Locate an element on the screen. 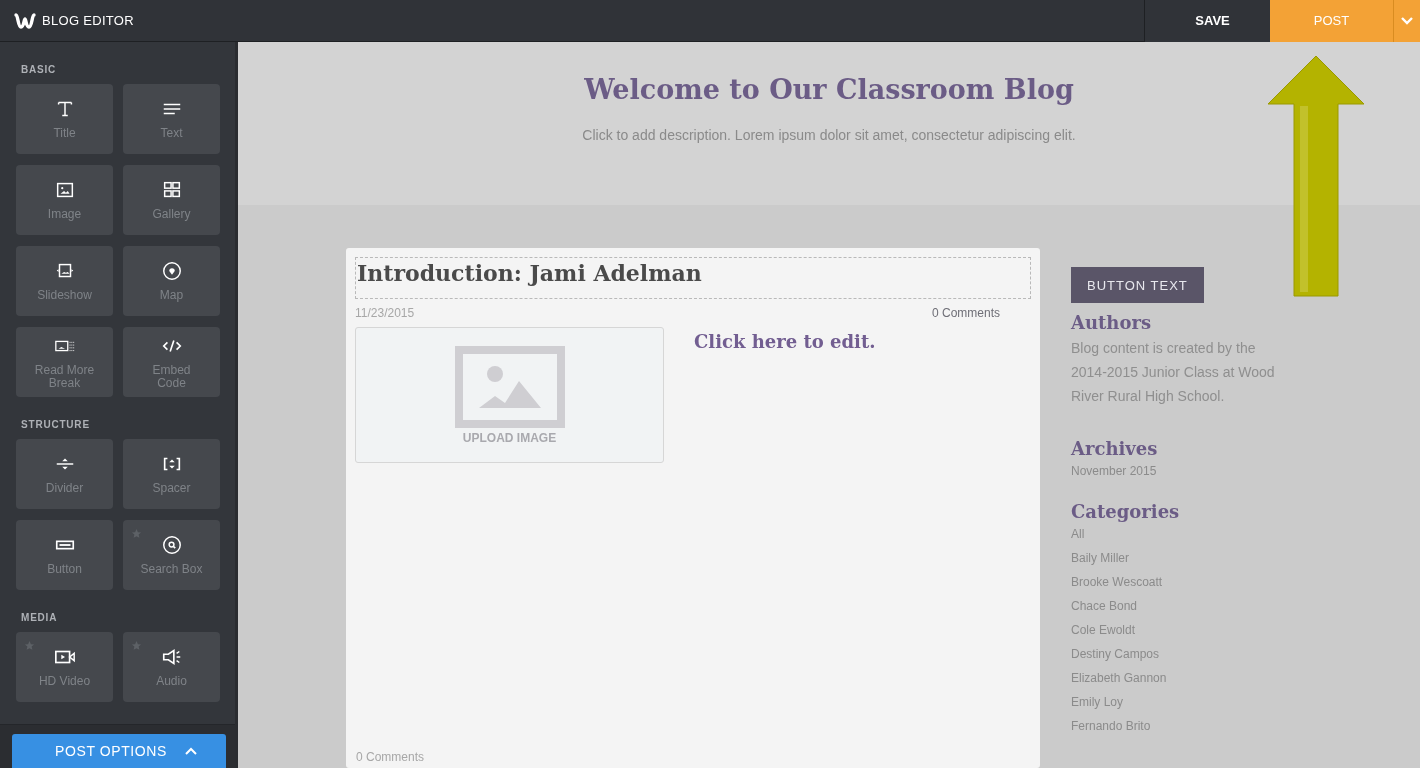  authors-text: Blog content is created by the 2014-2015 Junior Class at Wood River Rural High School. is located at coordinates (1173, 372).